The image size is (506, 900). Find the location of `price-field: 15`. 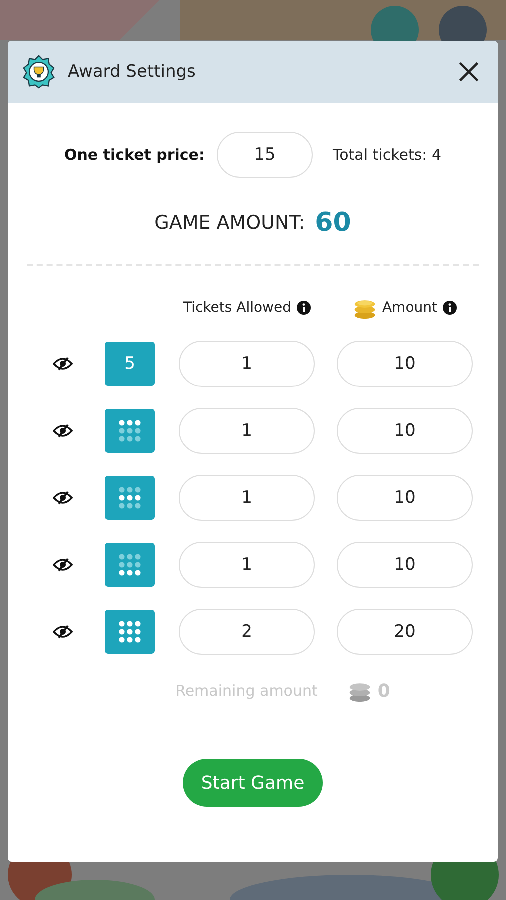

price-field: 15 is located at coordinates (264, 155).